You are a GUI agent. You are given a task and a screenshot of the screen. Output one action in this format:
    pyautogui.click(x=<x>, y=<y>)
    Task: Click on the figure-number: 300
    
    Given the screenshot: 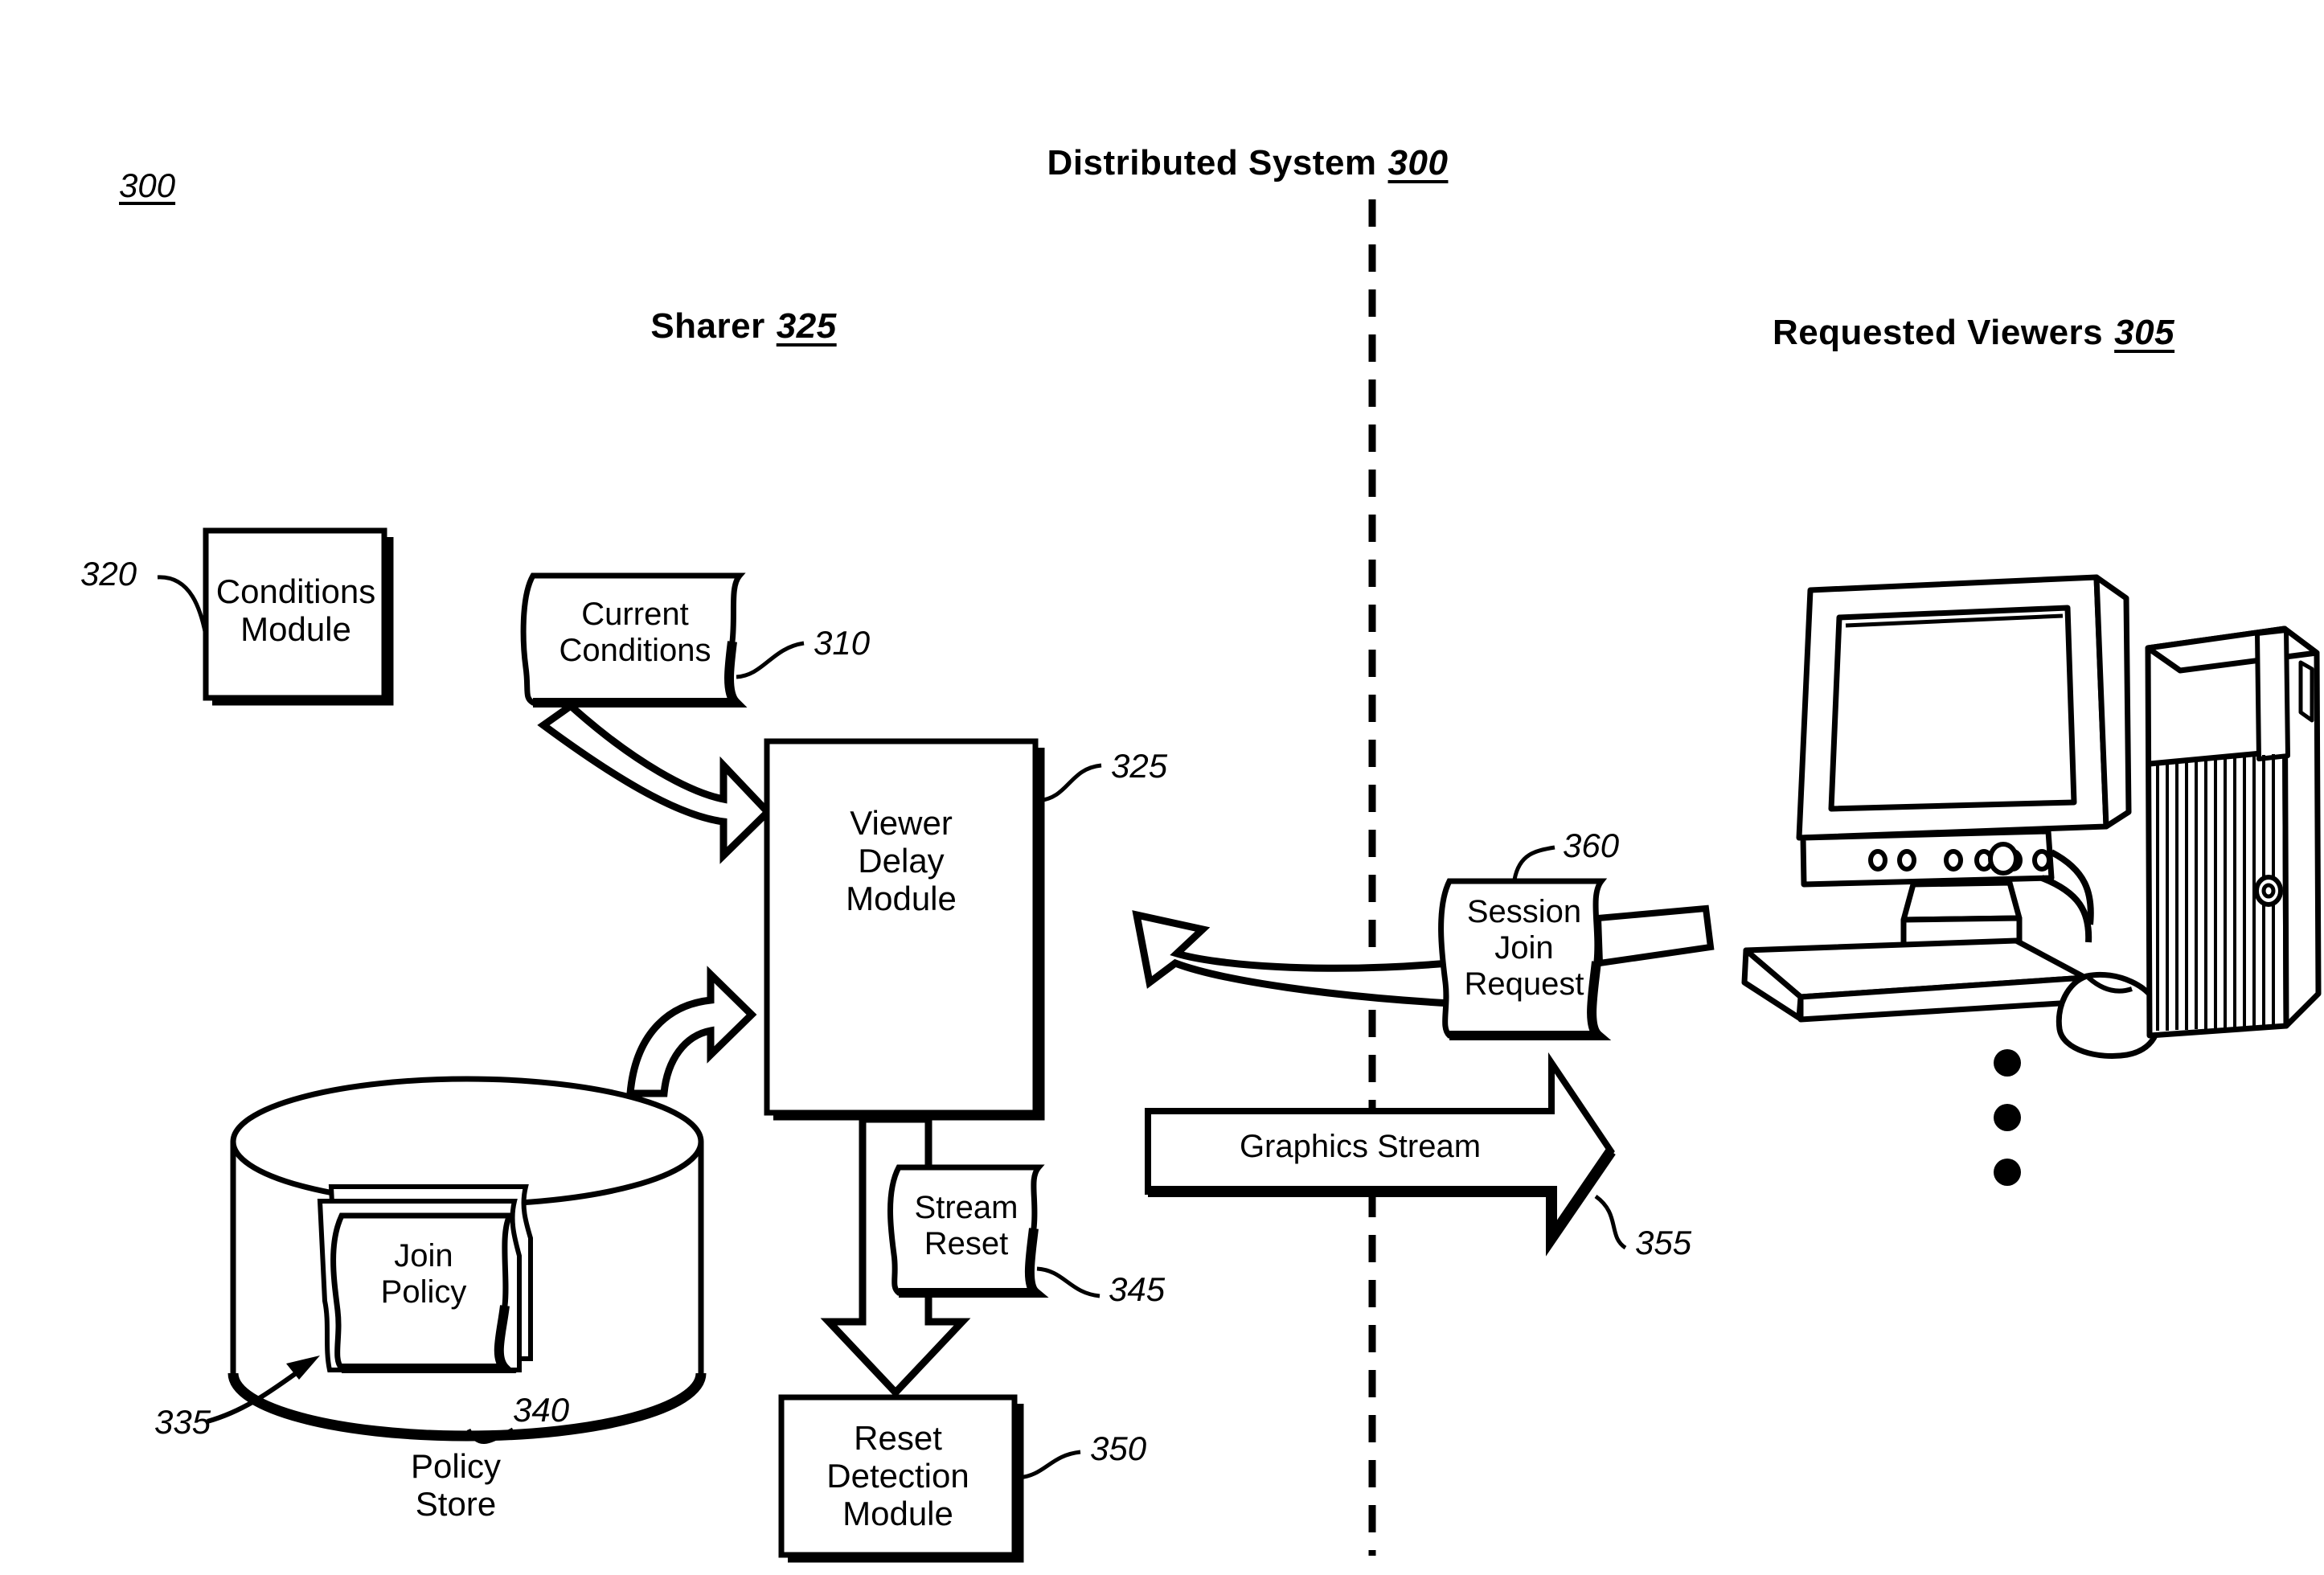 What is the action you would take?
    pyautogui.click(x=147, y=185)
    